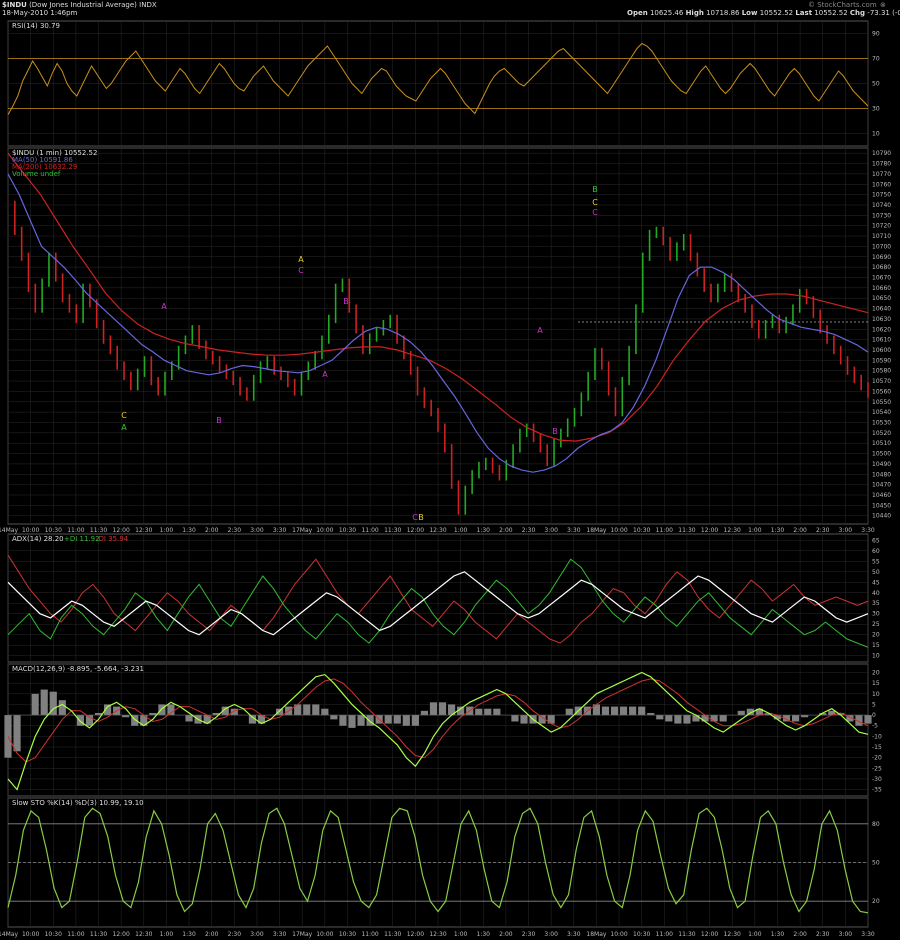 The width and height of the screenshot is (900, 940). I want to click on adx-ytick-label: 25, so click(876, 624).